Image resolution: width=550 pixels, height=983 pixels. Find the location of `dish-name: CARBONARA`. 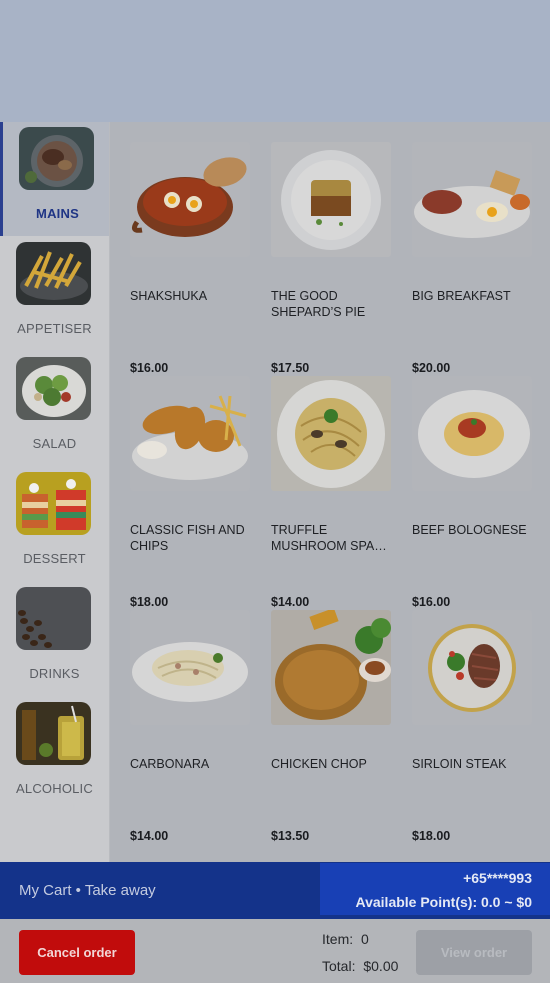

dish-name: CARBONARA is located at coordinates (170, 764).